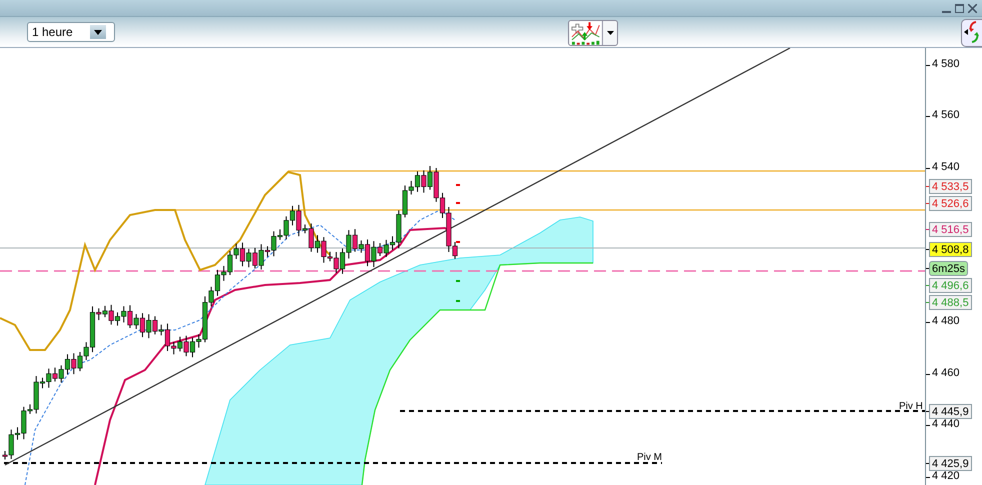 Image resolution: width=982 pixels, height=485 pixels. I want to click on refresh-button, so click(971, 33).